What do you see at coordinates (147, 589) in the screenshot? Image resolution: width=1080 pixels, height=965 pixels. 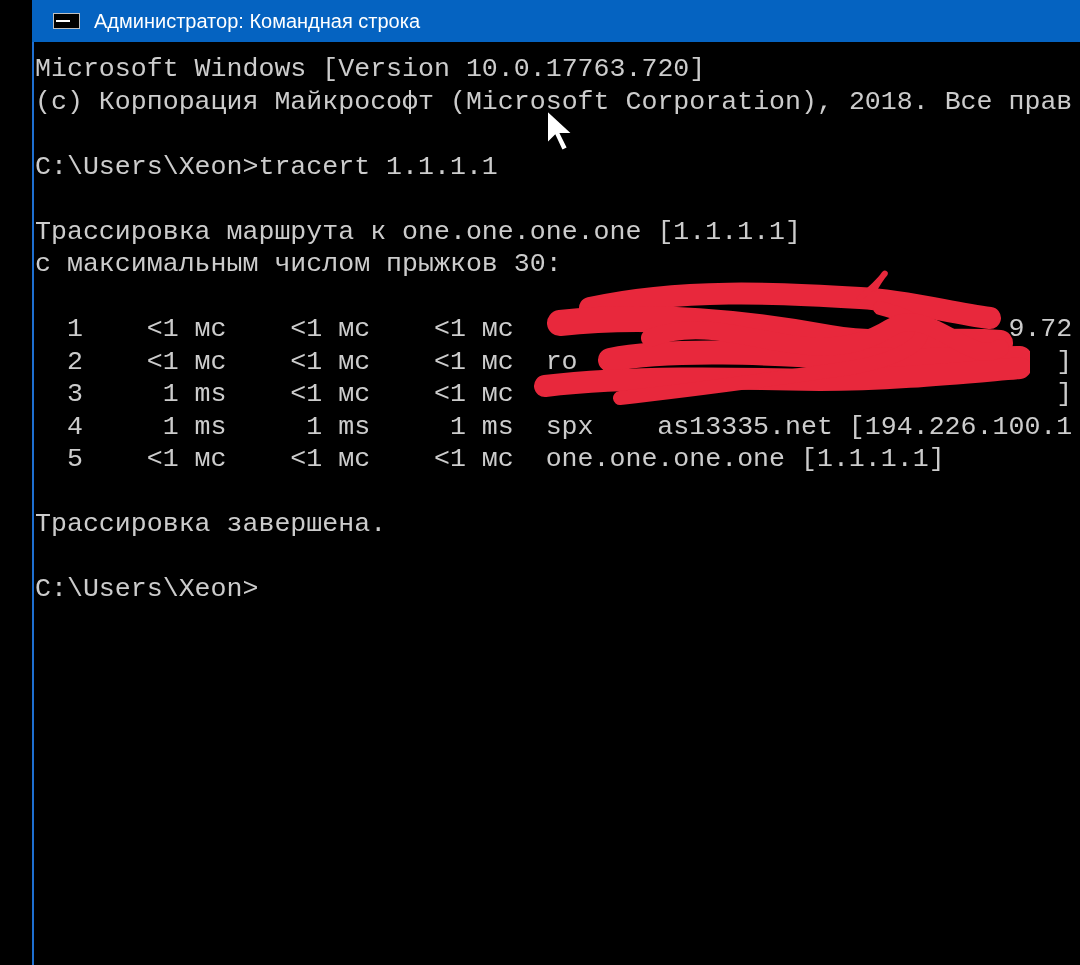 I see `console-line: C:\Users\Xeon>` at bounding box center [147, 589].